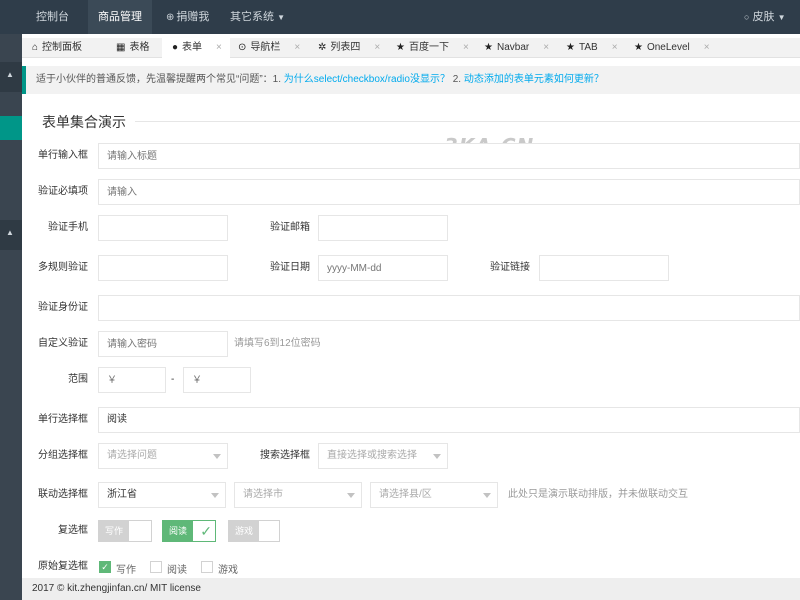 Image resolution: width=800 pixels, height=600 pixels. I want to click on checkbox-gaming: 游戏, so click(254, 531).